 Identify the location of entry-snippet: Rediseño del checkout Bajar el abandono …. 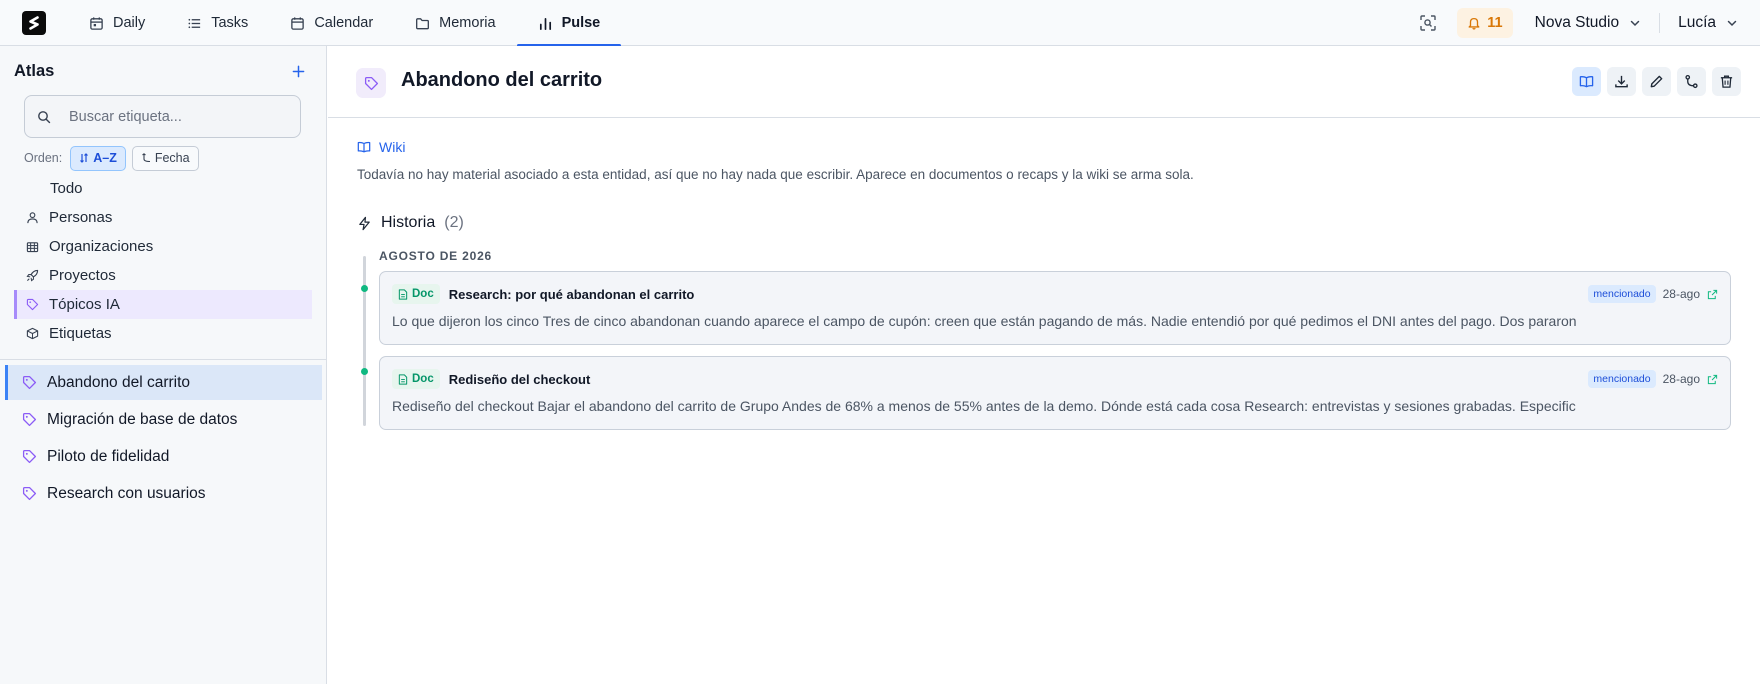
(984, 406).